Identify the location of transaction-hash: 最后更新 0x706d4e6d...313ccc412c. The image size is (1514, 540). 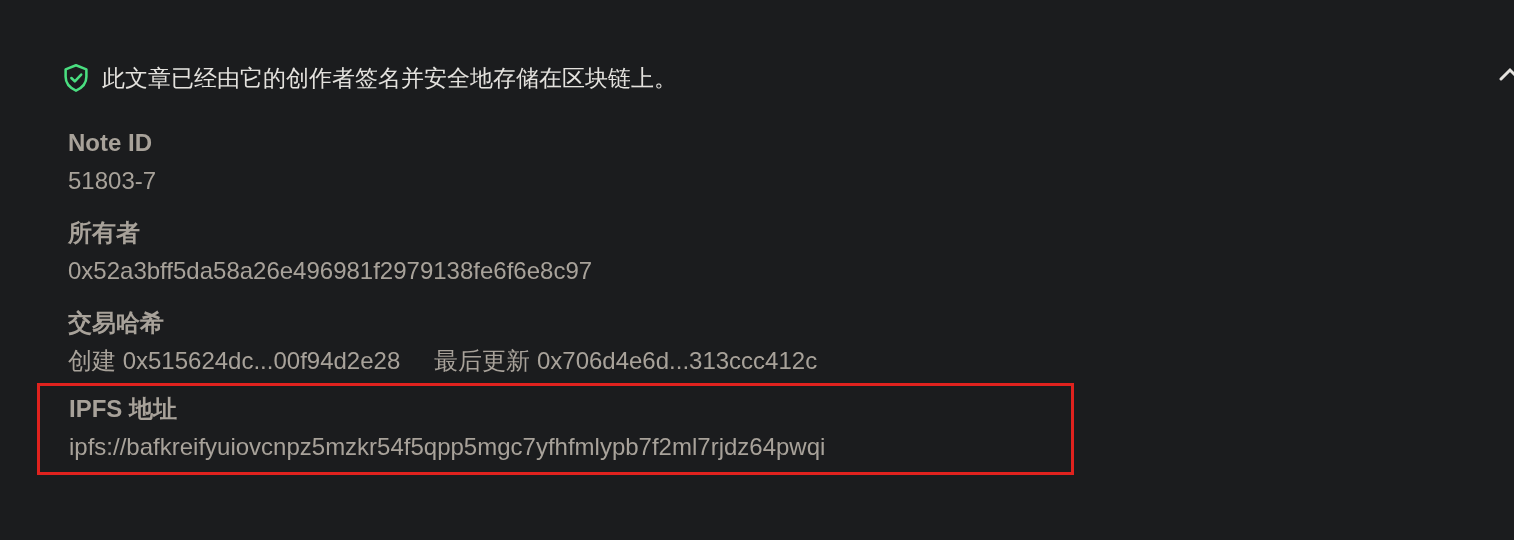
(626, 361).